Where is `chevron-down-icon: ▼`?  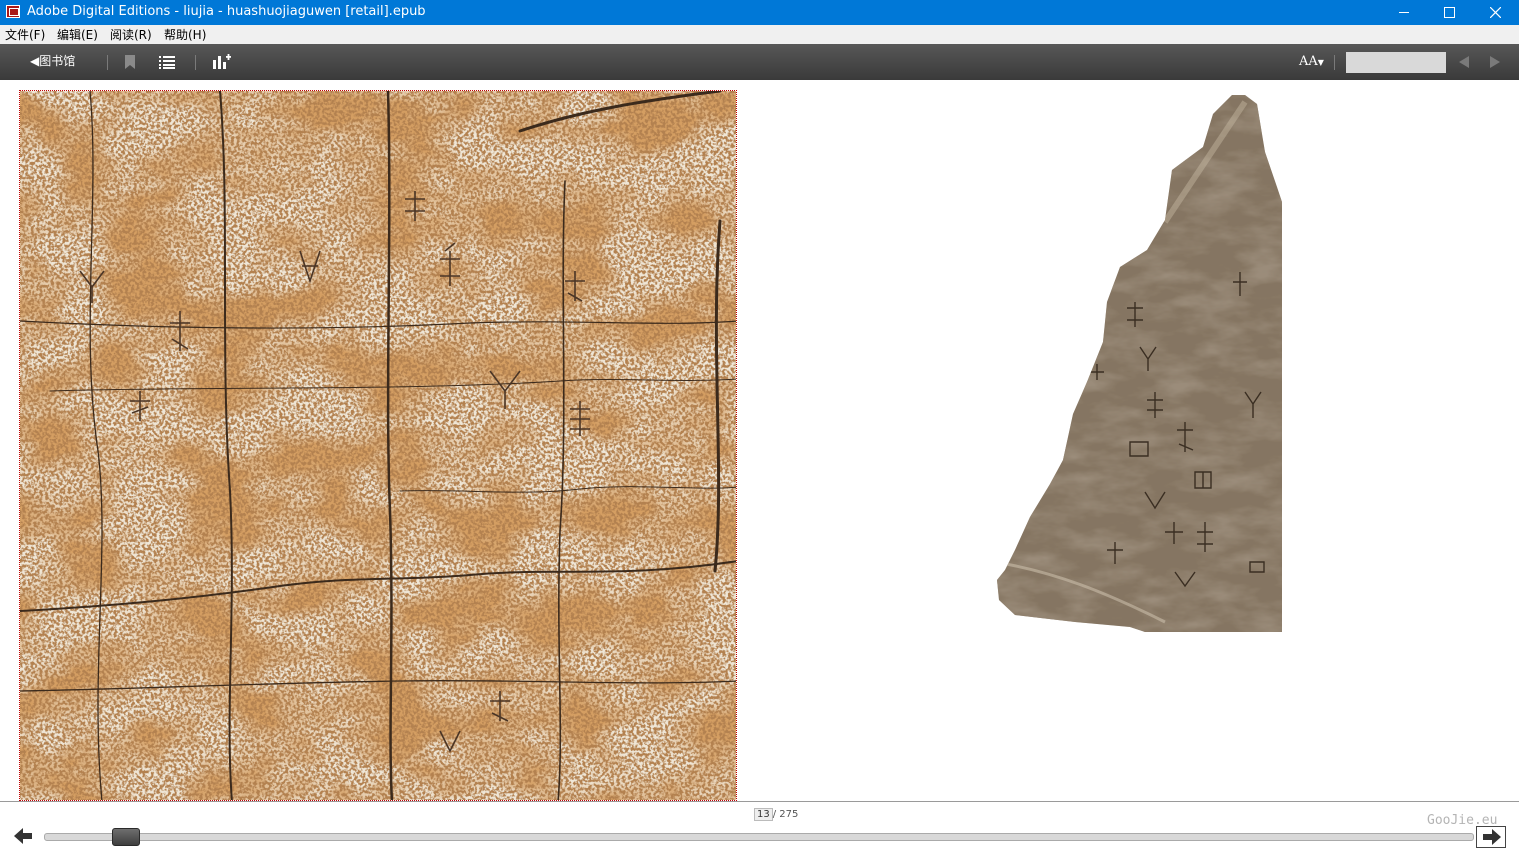 chevron-down-icon: ▼ is located at coordinates (1320, 62).